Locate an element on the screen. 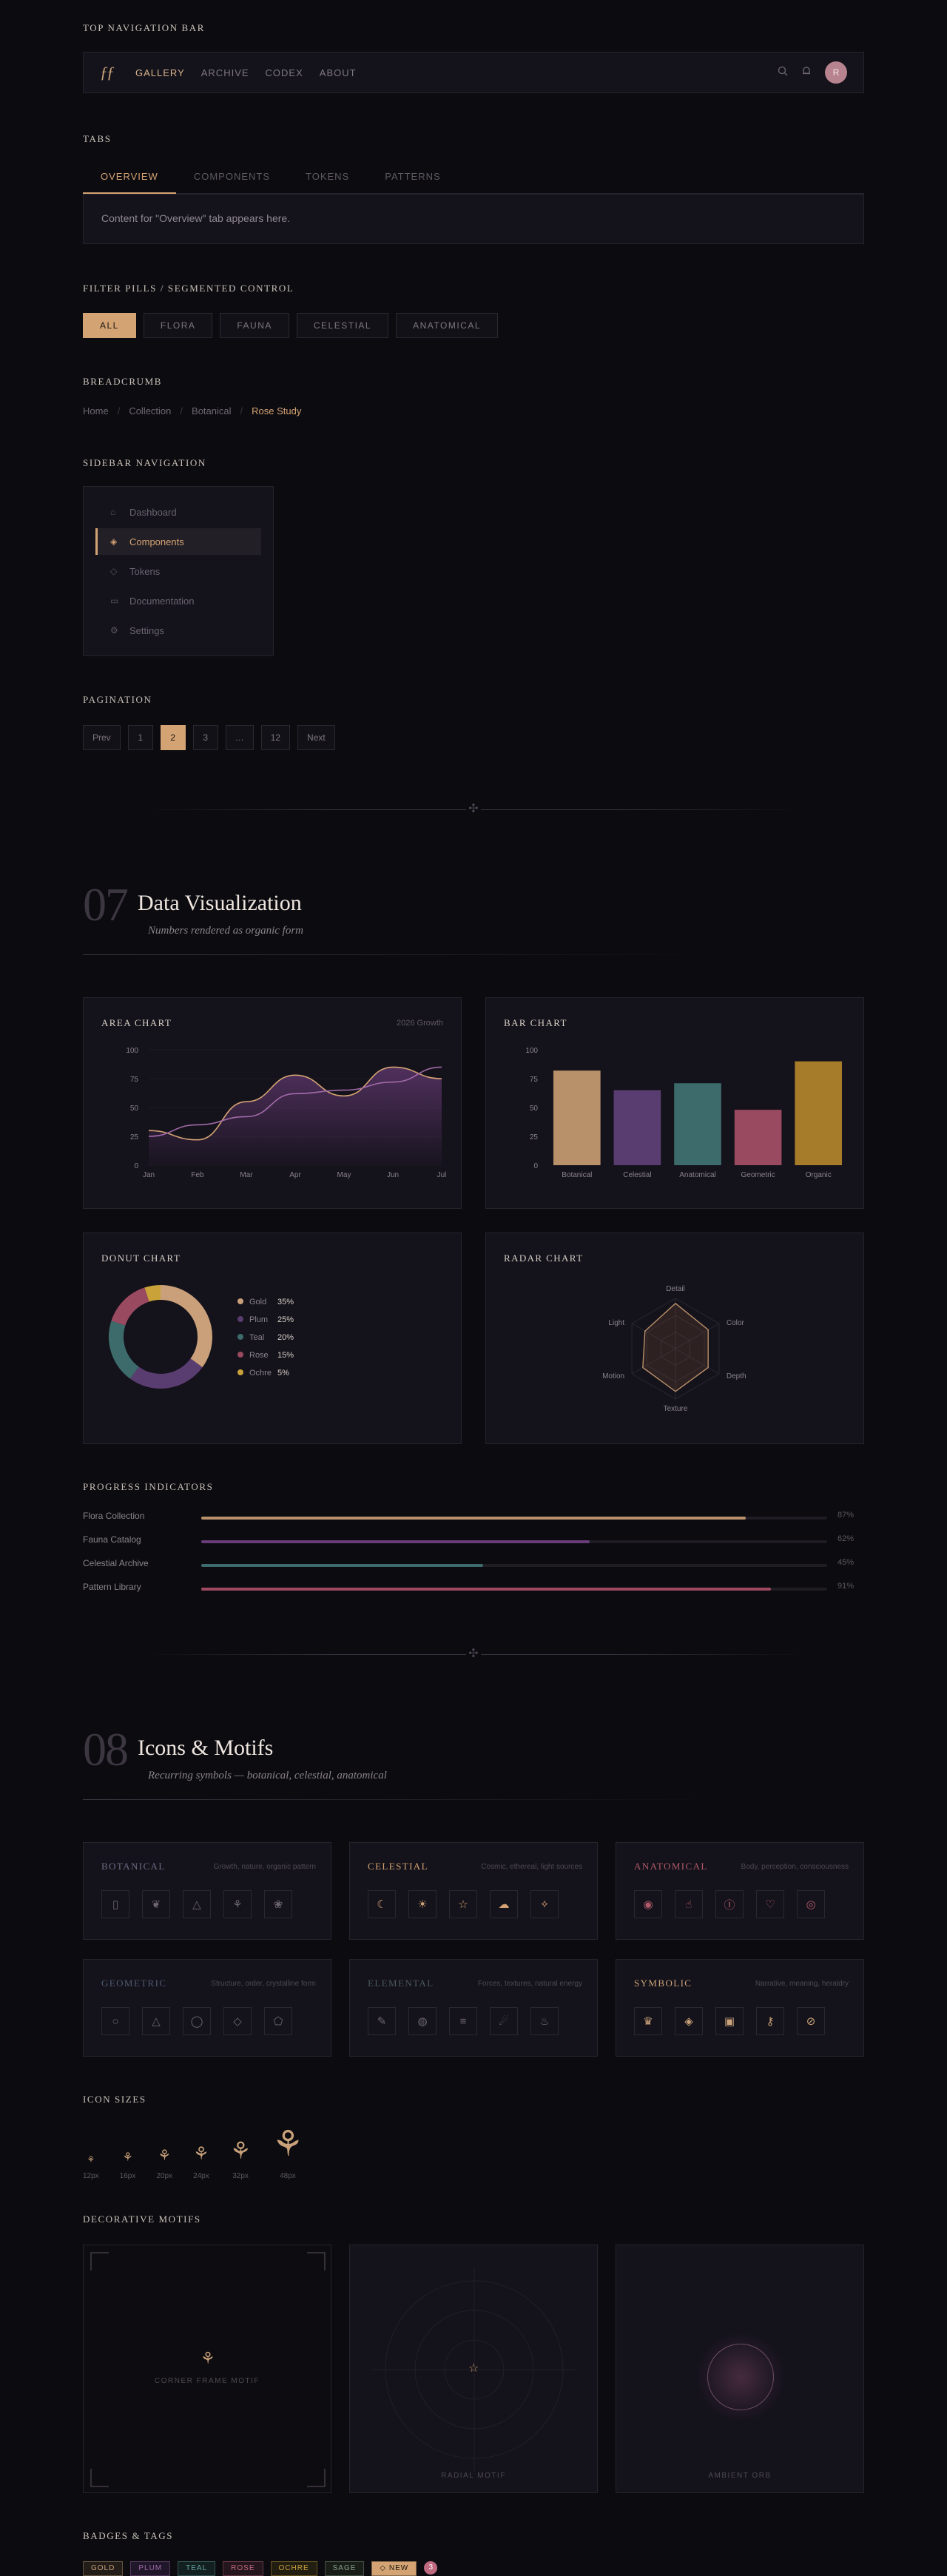 Image resolution: width=947 pixels, height=2576 pixels. motif-icon: ❀ is located at coordinates (278, 1904).